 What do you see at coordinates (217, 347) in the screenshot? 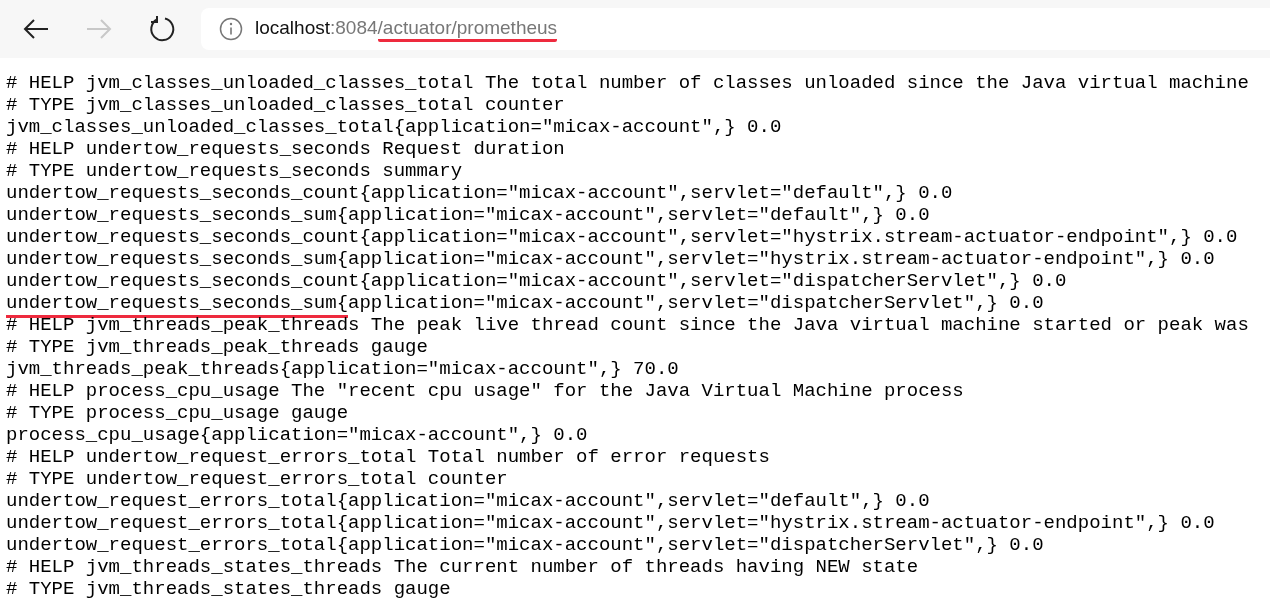
I see `code-line: # TYPE jvm_threads_peak_threads gauge` at bounding box center [217, 347].